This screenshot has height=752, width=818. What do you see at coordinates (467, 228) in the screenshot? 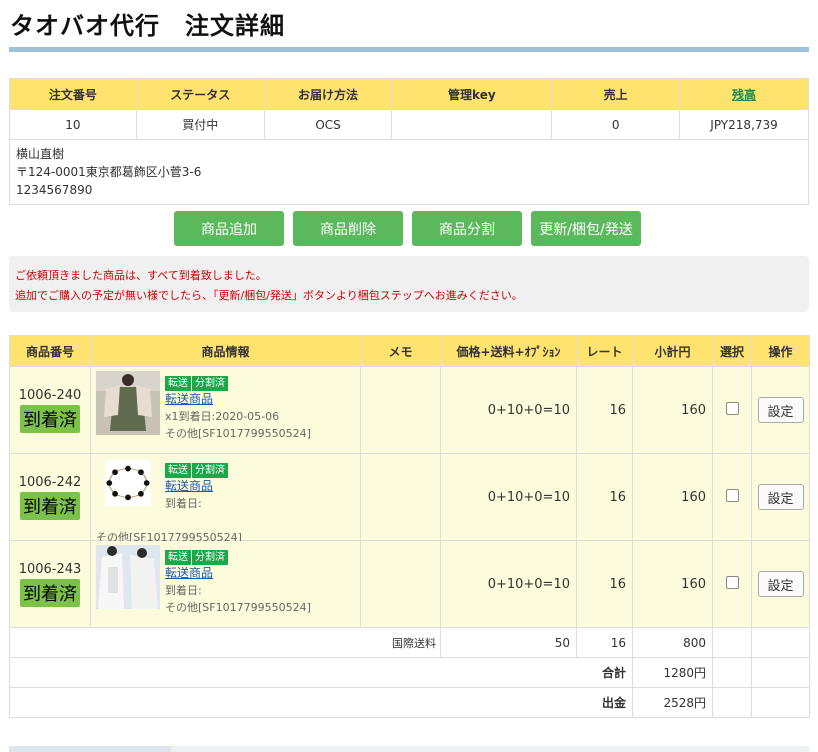
I see `split-item-button: 商品分割` at bounding box center [467, 228].